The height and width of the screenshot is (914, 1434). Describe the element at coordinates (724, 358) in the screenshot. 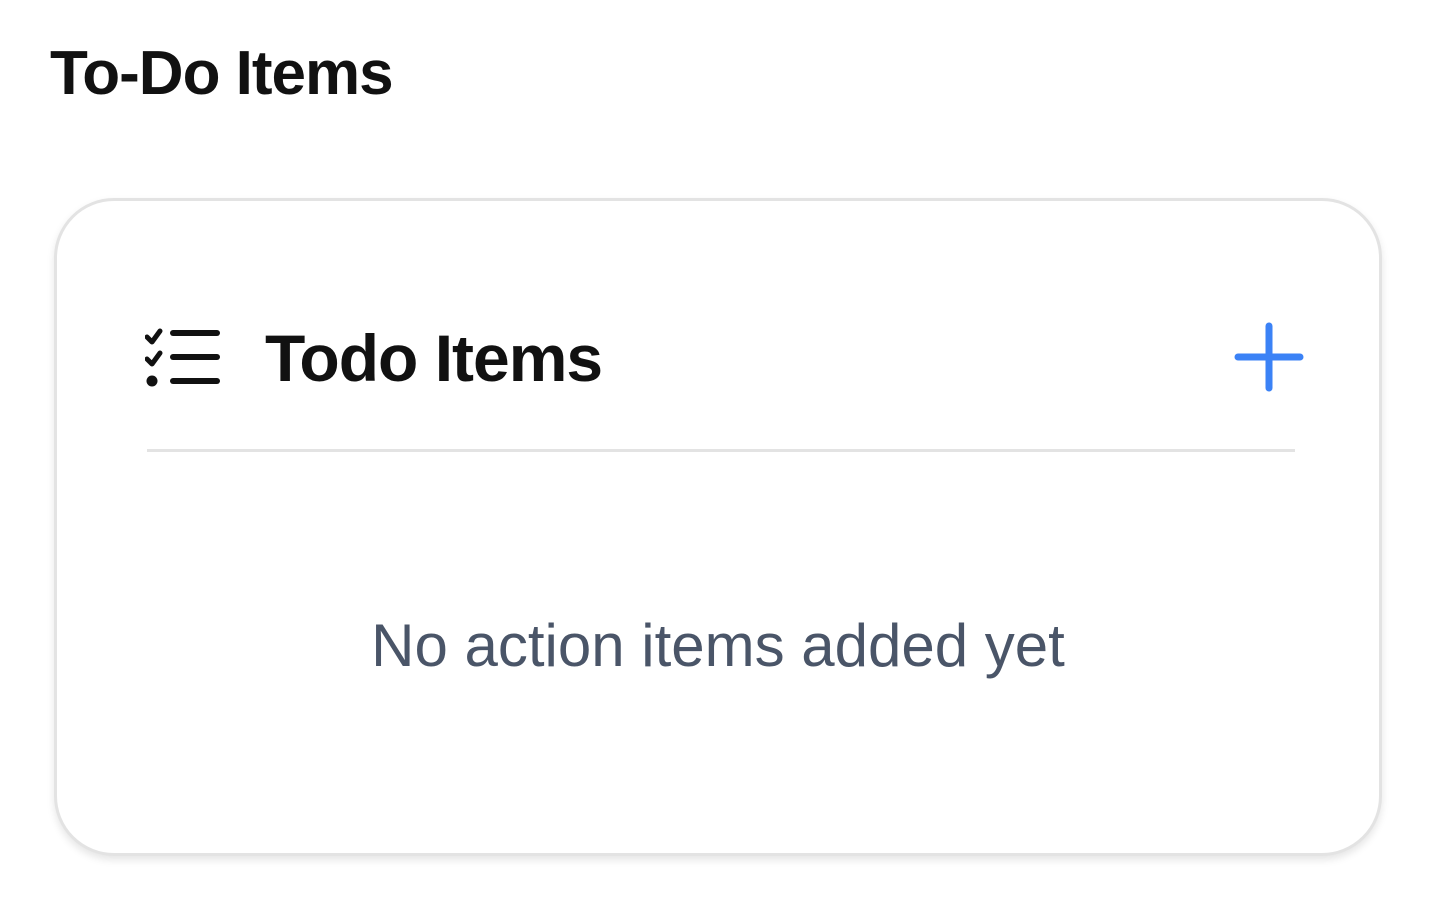

I see `card-header: Todo Items` at that location.